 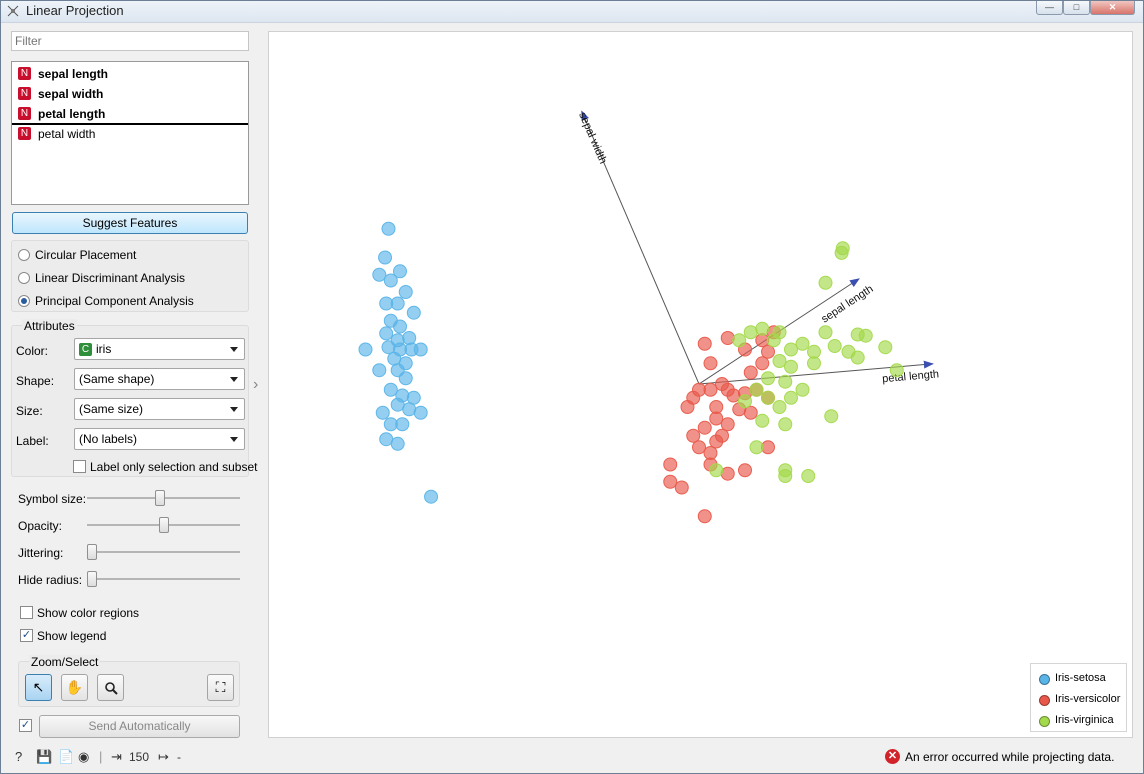 I want to click on label-only-checkbox, so click(x=79, y=466).